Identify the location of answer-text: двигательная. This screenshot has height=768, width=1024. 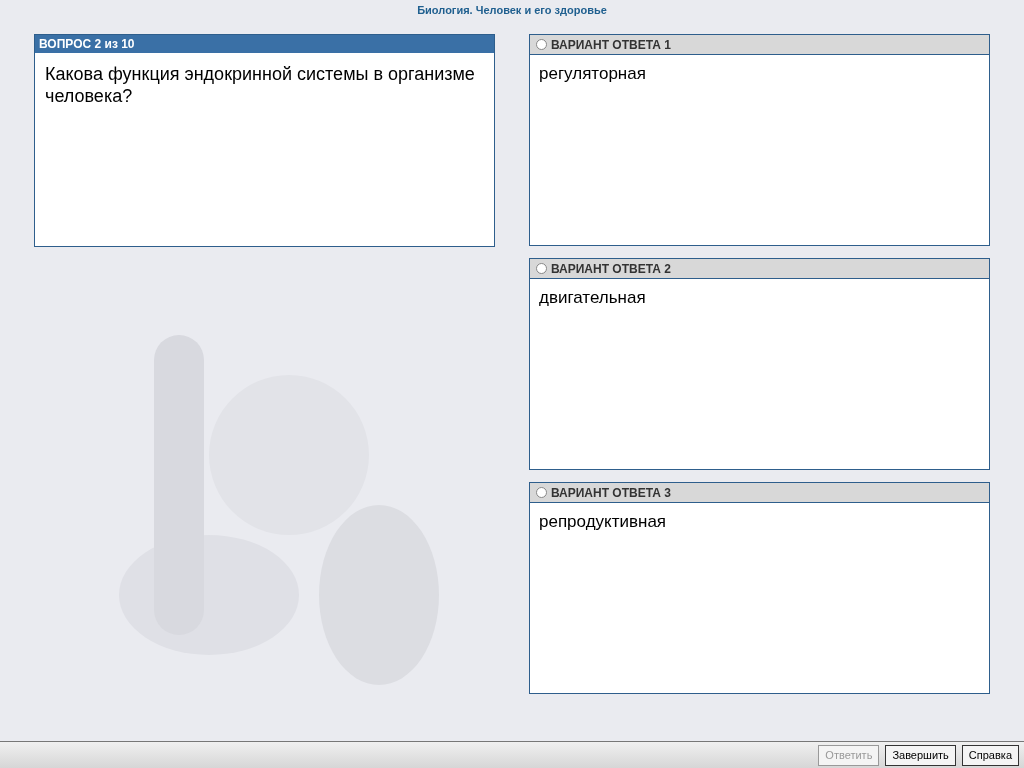
(592, 298).